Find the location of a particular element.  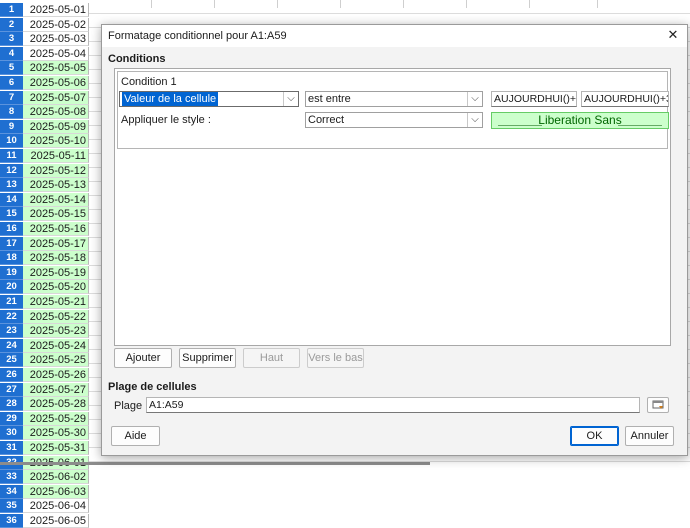

operator-value: est entre is located at coordinates (329, 99).